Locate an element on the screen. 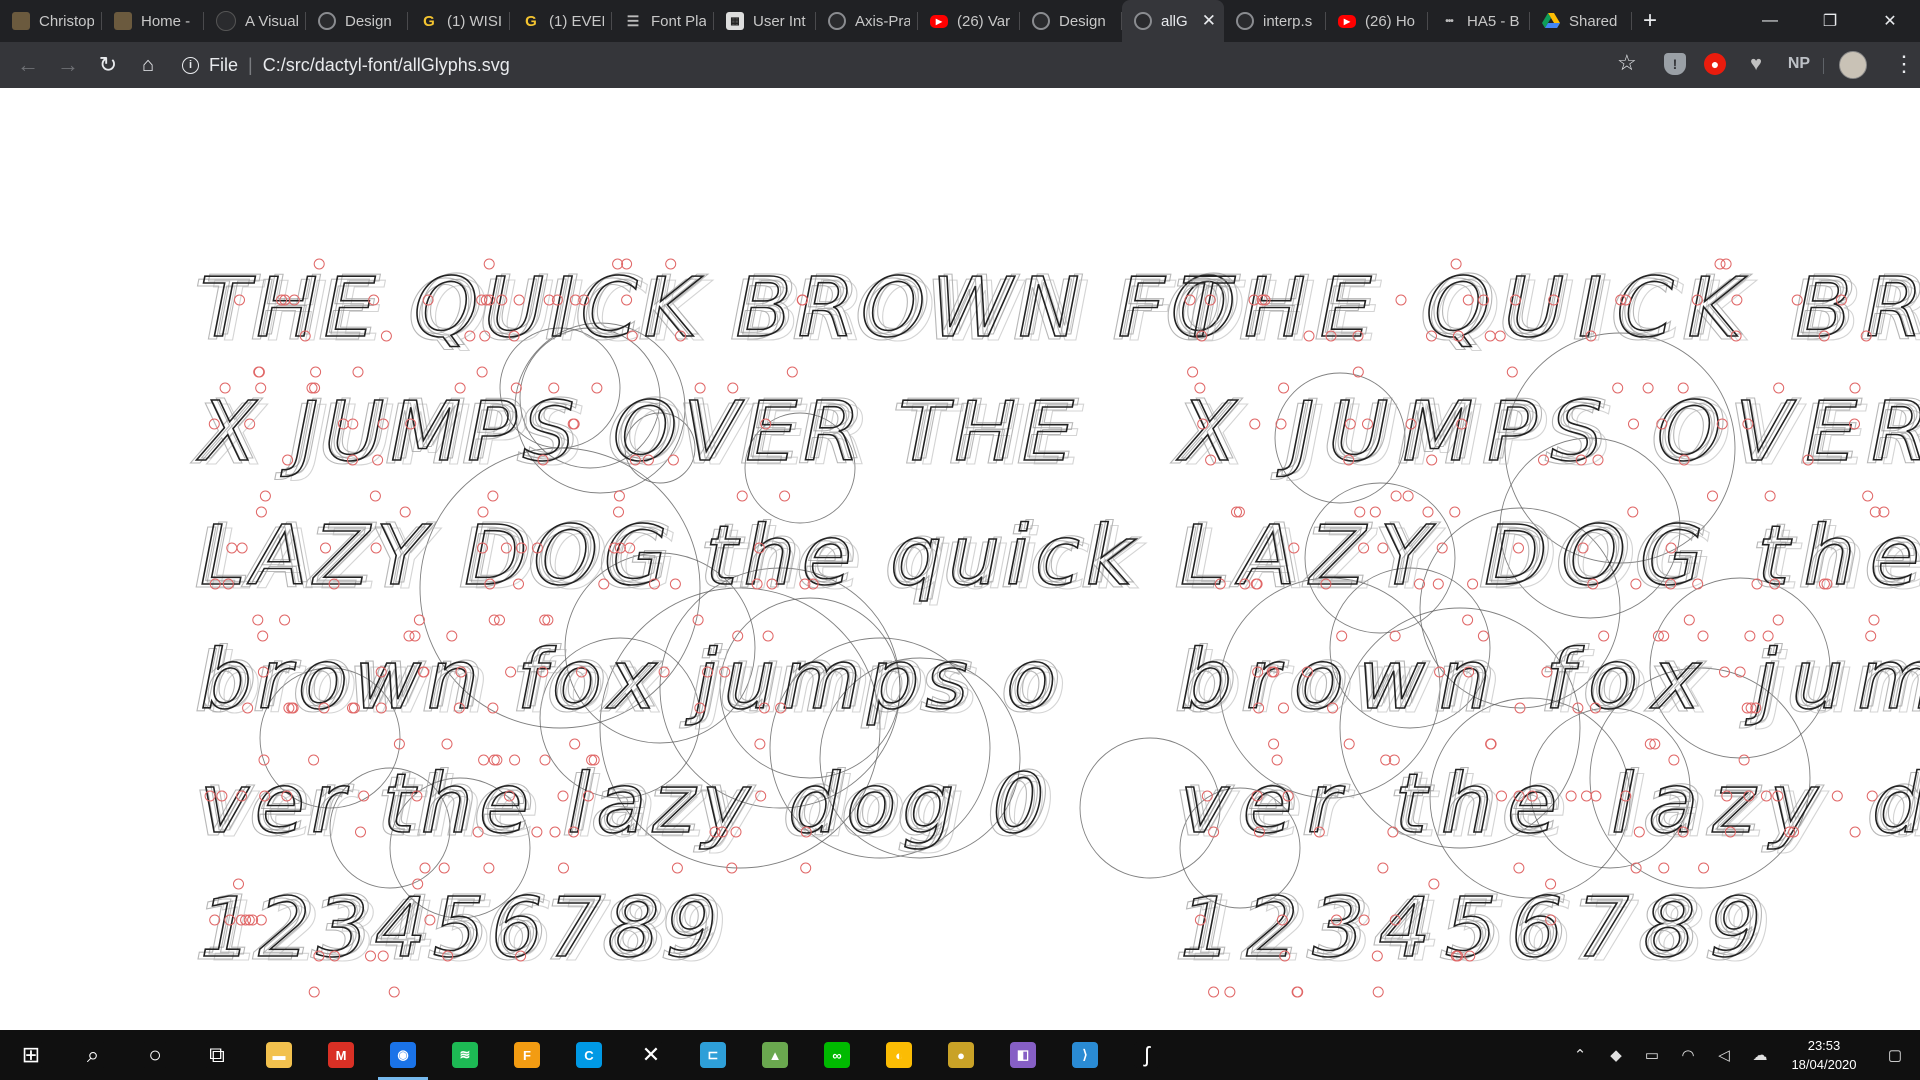 Image resolution: width=1920 pixels, height=1080 pixels. tab: allG ✕ is located at coordinates (1173, 21).